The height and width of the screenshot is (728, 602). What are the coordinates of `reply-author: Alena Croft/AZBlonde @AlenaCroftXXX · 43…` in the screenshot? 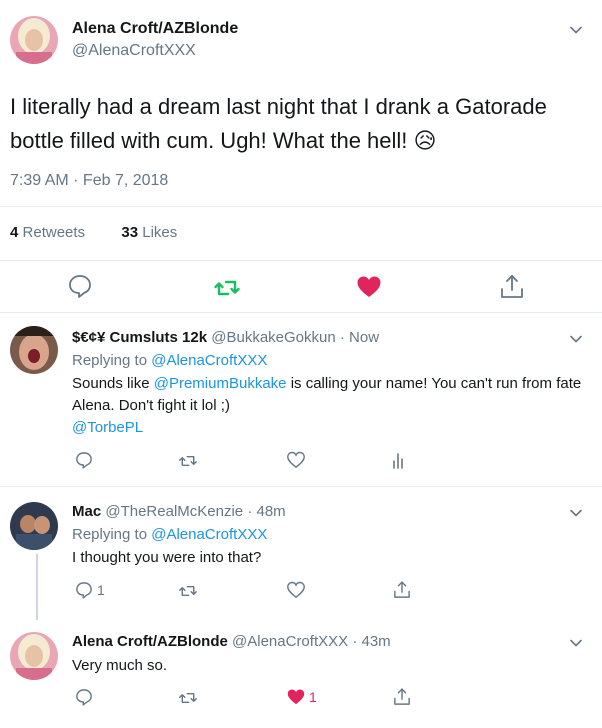 It's located at (231, 641).